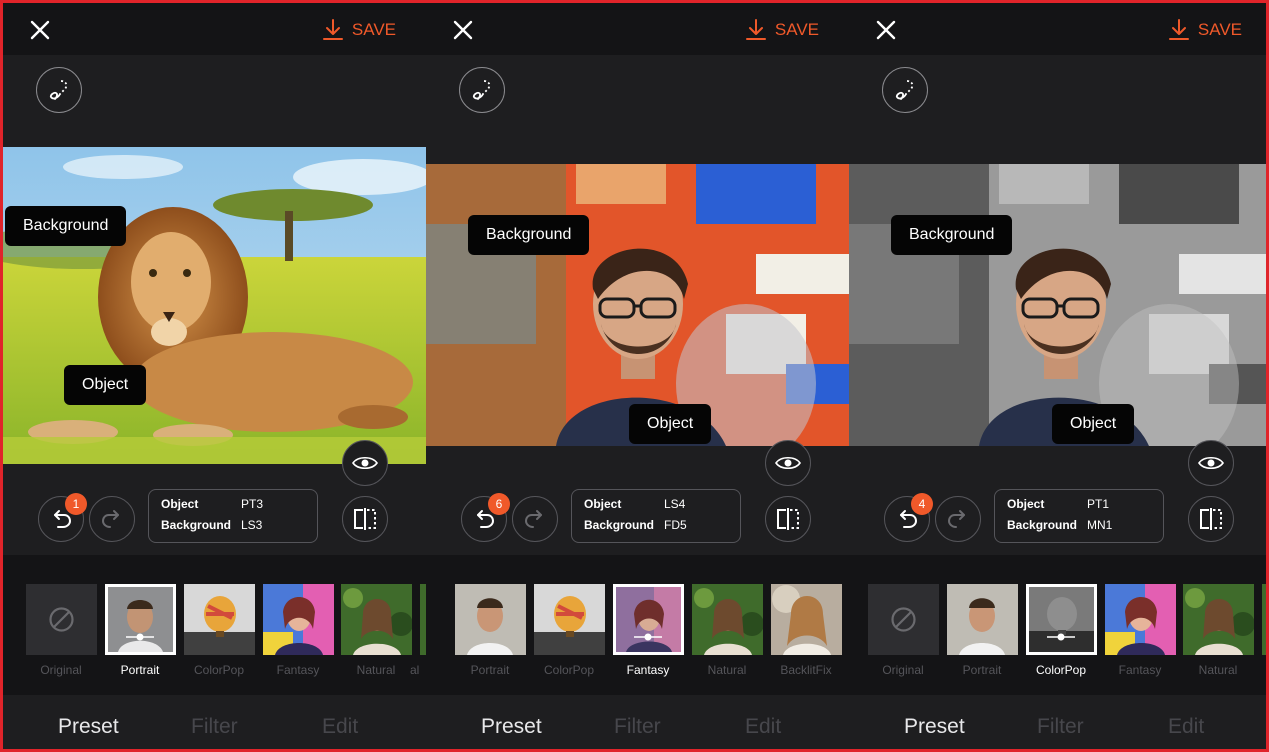  I want to click on lion-photo, so click(214, 305).